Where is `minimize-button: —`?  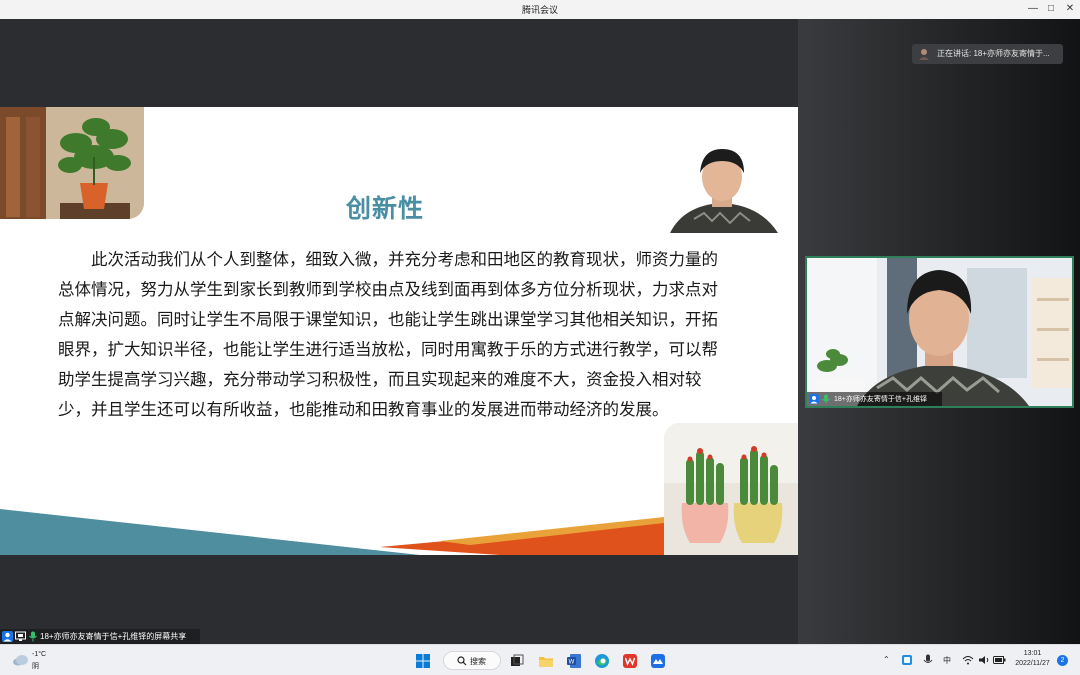 minimize-button: — is located at coordinates (1033, 9).